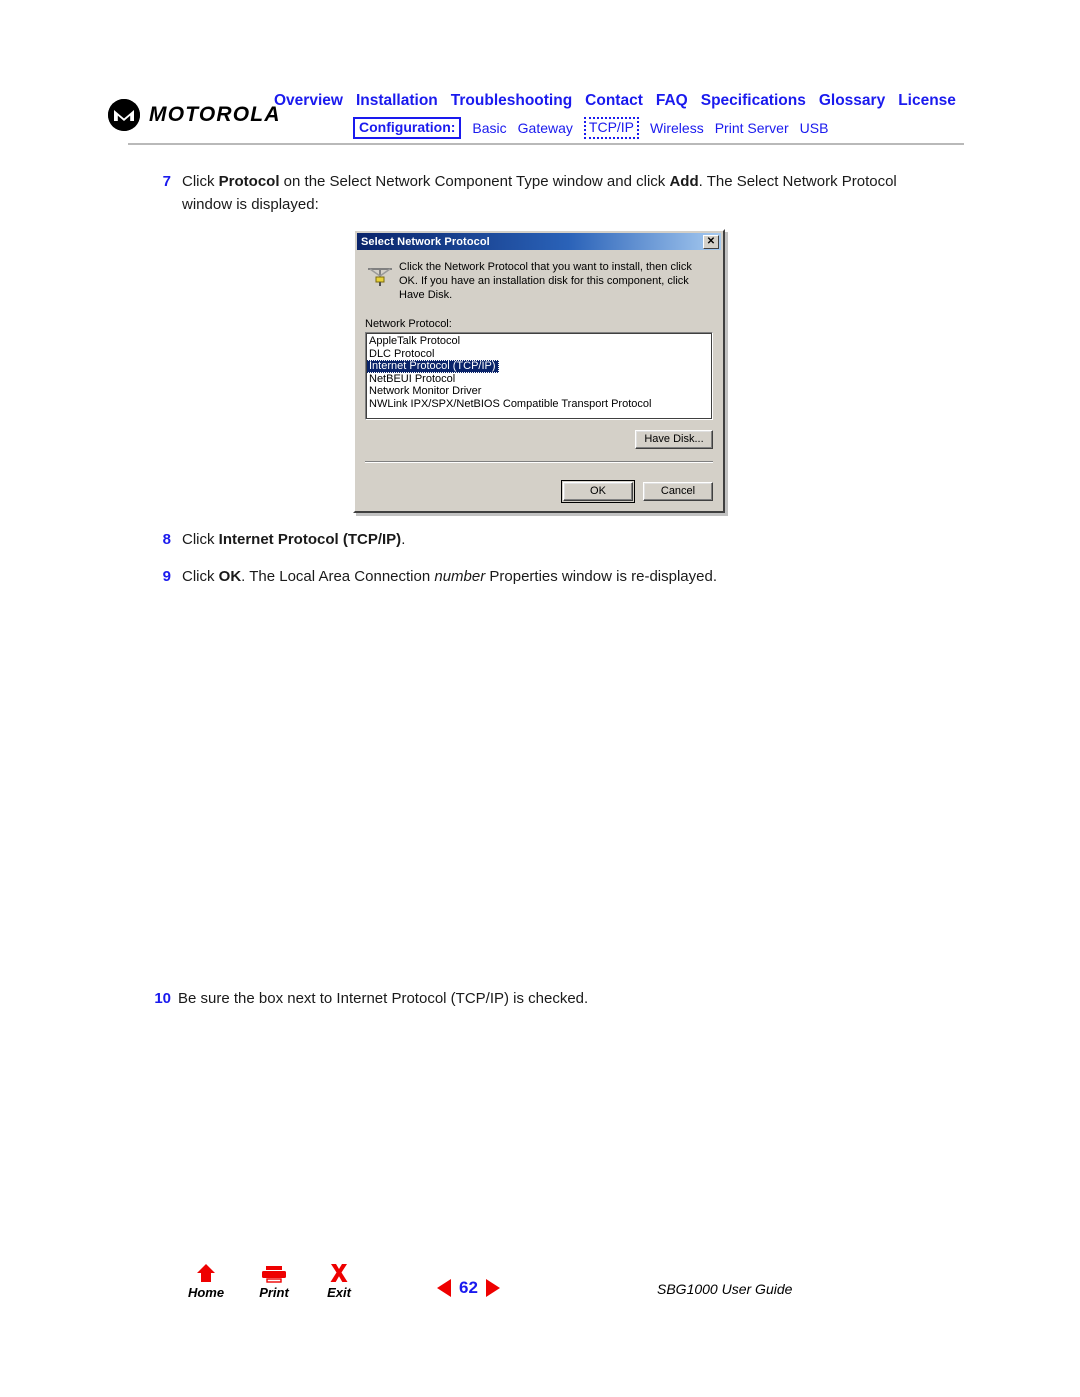  I want to click on configuration-label: Configuration:, so click(407, 128).